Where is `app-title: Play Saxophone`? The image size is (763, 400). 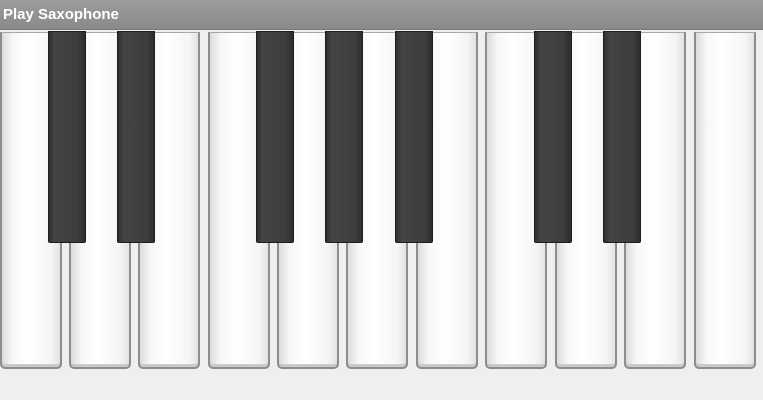
app-title: Play Saxophone is located at coordinates (61, 14).